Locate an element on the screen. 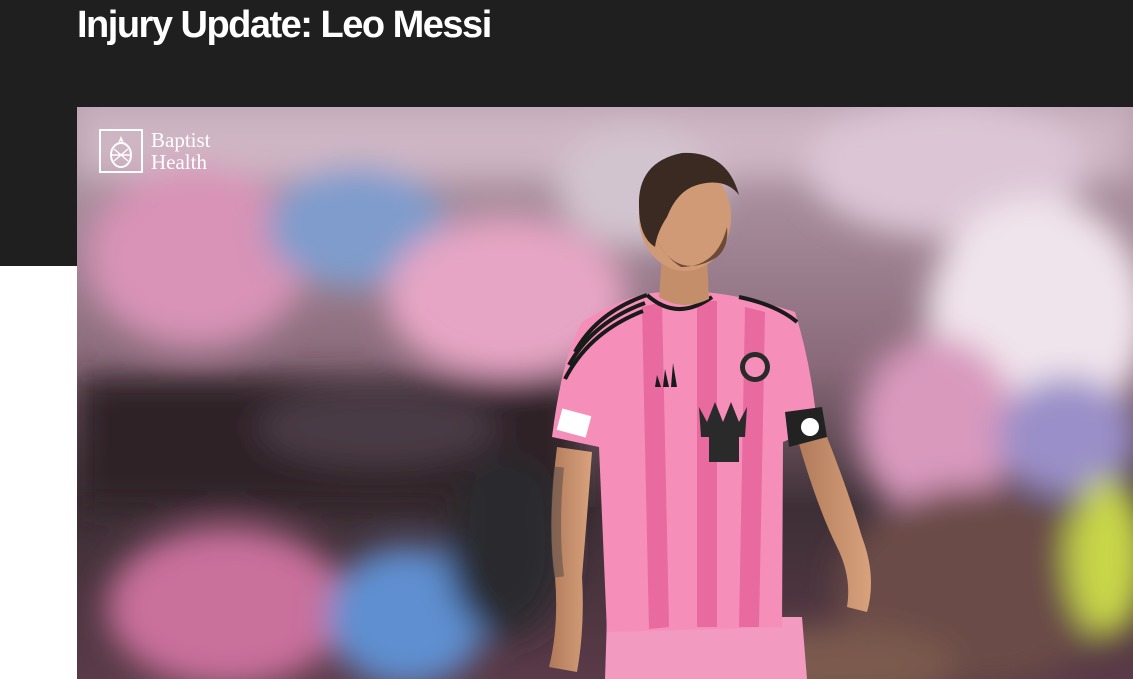  sponsor-logo-text: Baptist Health is located at coordinates (181, 151).